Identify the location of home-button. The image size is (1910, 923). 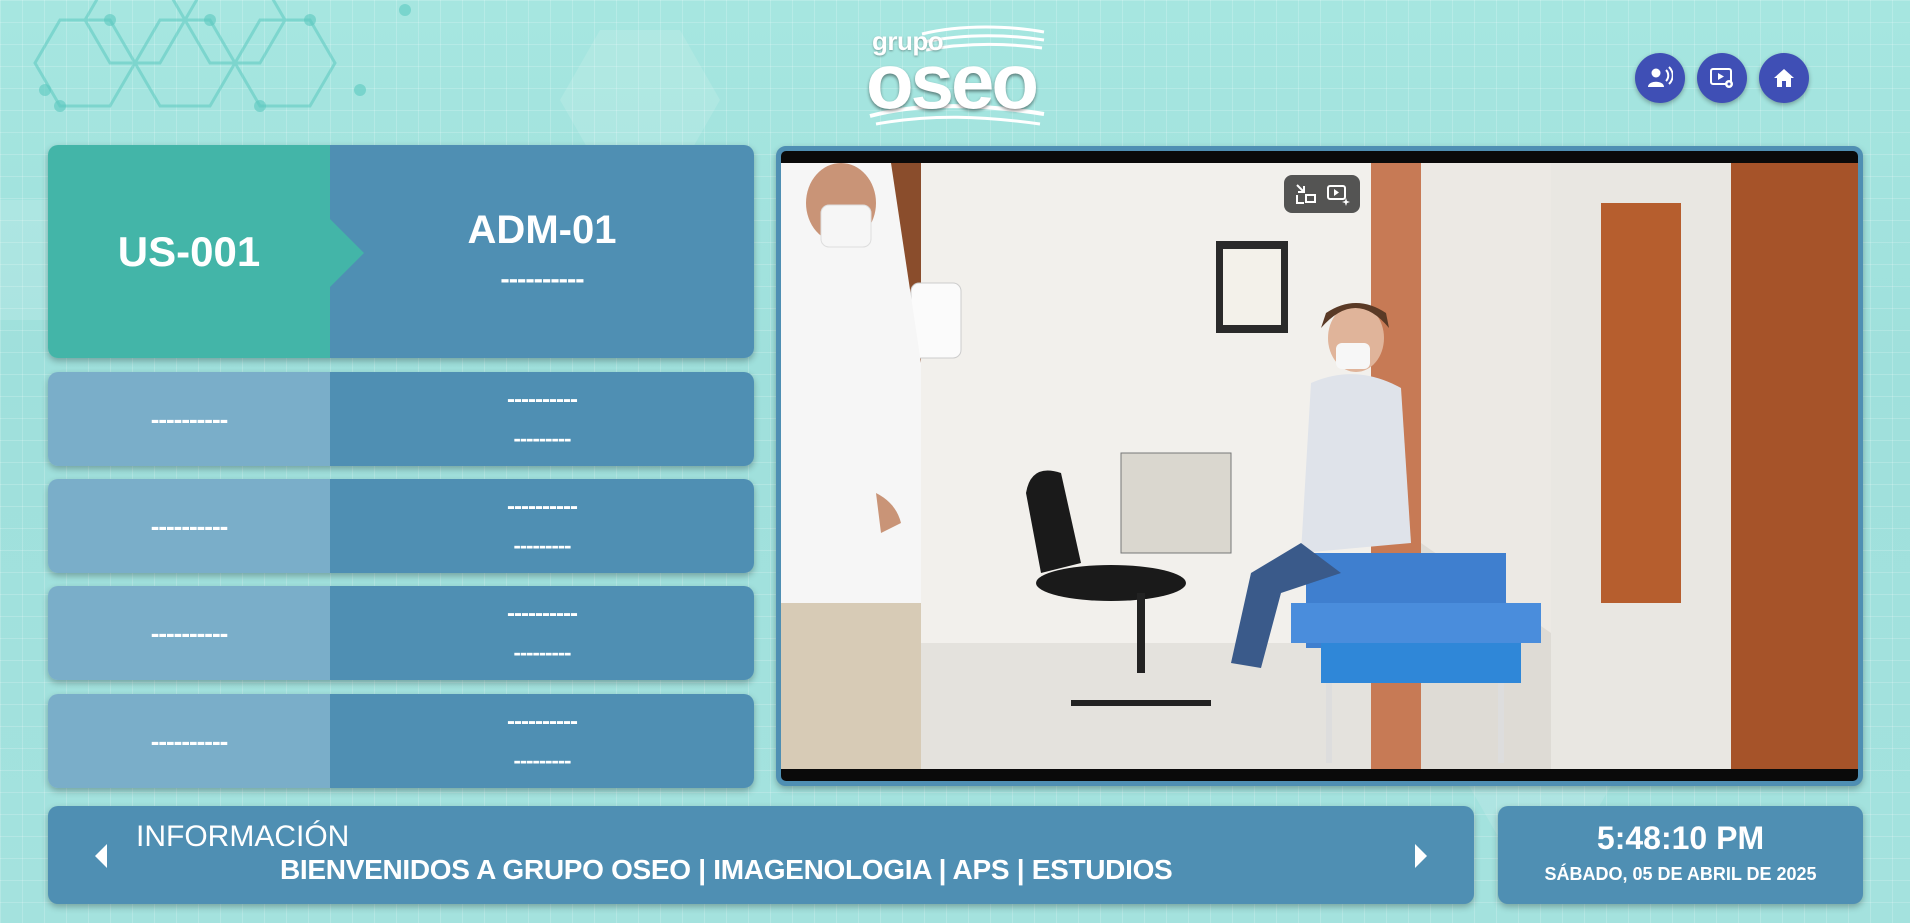
(1784, 78).